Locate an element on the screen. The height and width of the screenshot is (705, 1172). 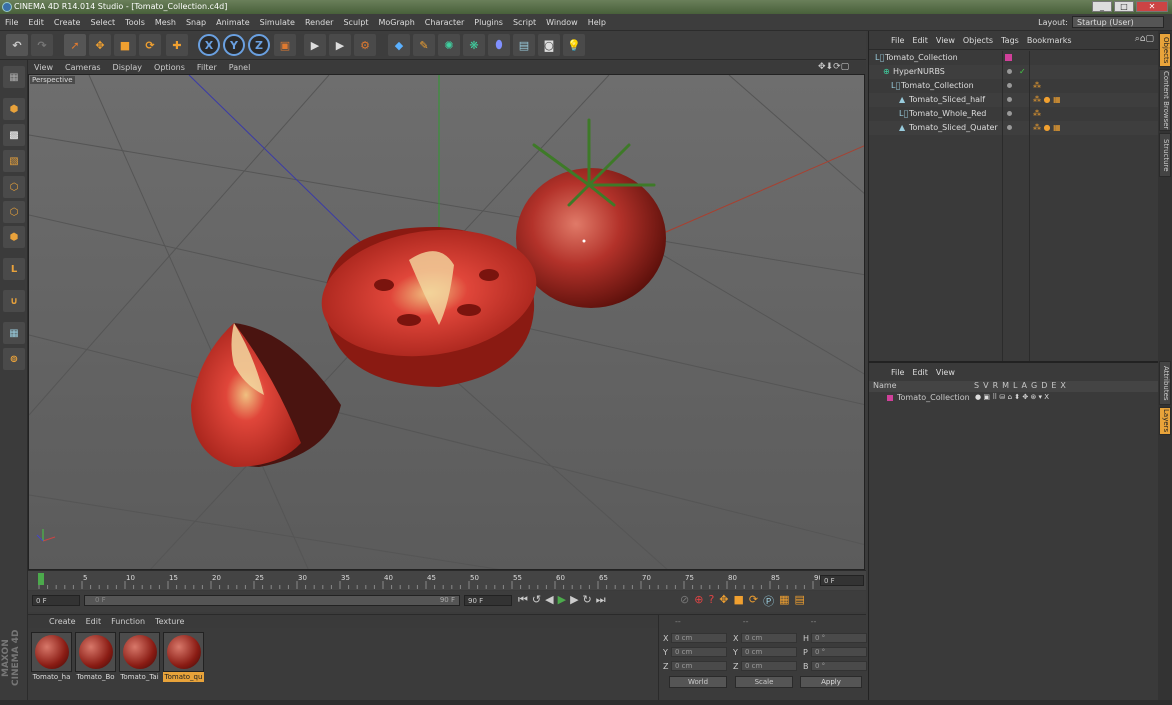
layout-dropdown: Startup (User) is located at coordinates (1118, 22).